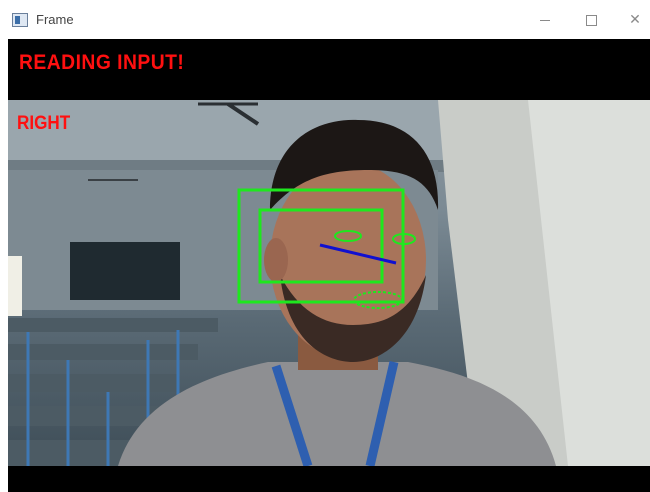 The height and width of the screenshot is (492, 650). I want to click on person-ear, so click(276, 260).